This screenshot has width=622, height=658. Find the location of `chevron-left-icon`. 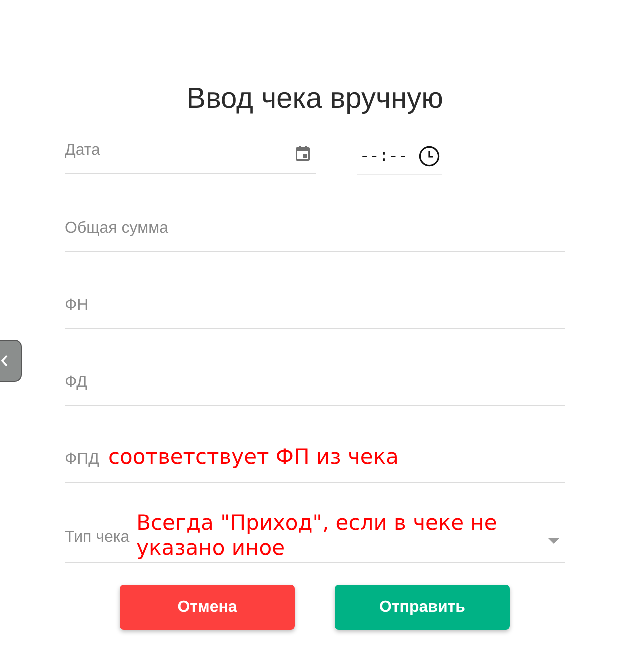

chevron-left-icon is located at coordinates (4, 361).